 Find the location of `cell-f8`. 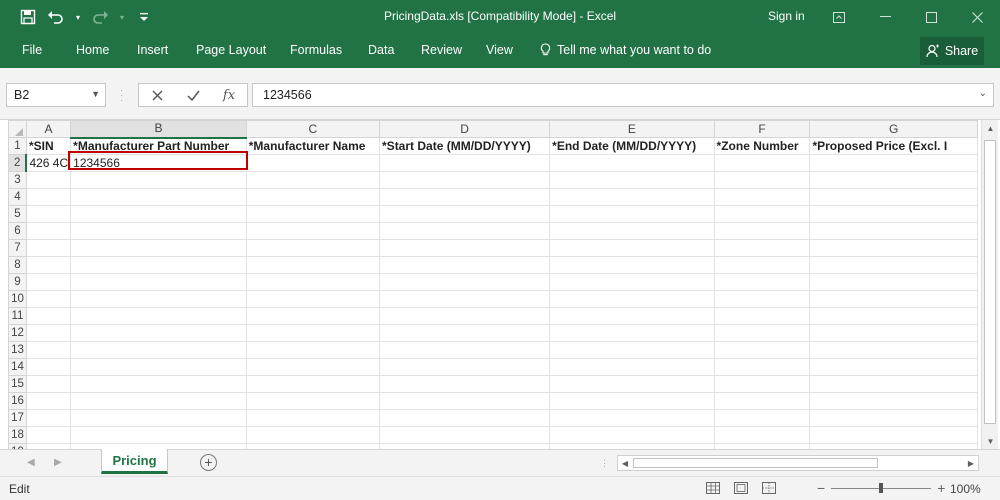

cell-f8 is located at coordinates (762, 265).